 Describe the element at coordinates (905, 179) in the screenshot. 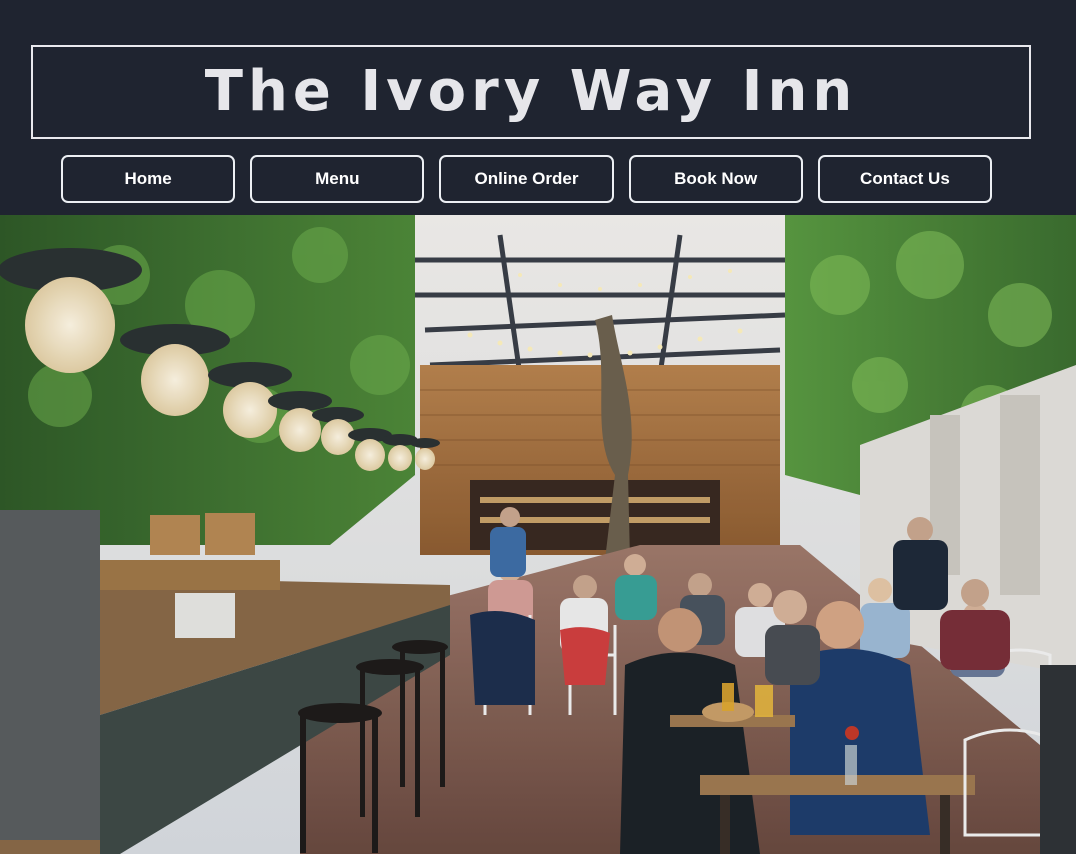

I see `nav-contact-us-button: Contact Us` at that location.